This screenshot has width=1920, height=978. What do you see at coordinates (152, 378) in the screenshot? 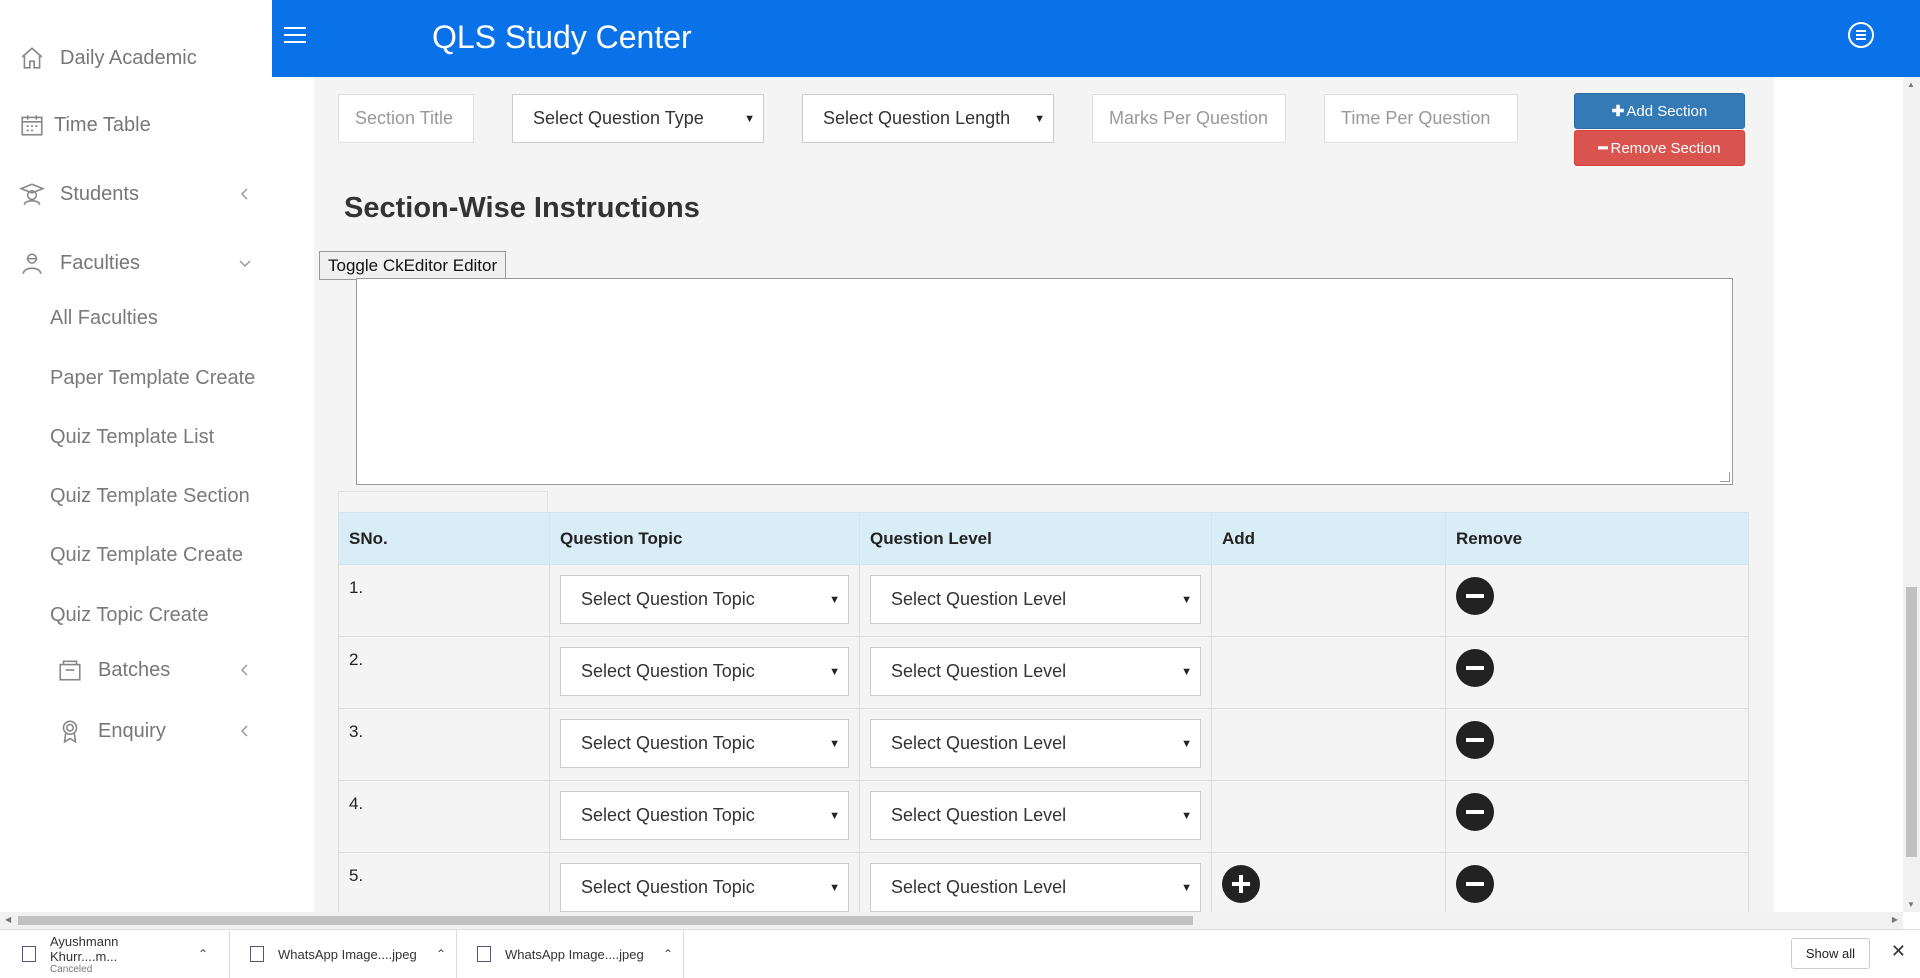
I see `sidebar-sub-paper-template-create: Paper Template Create` at bounding box center [152, 378].